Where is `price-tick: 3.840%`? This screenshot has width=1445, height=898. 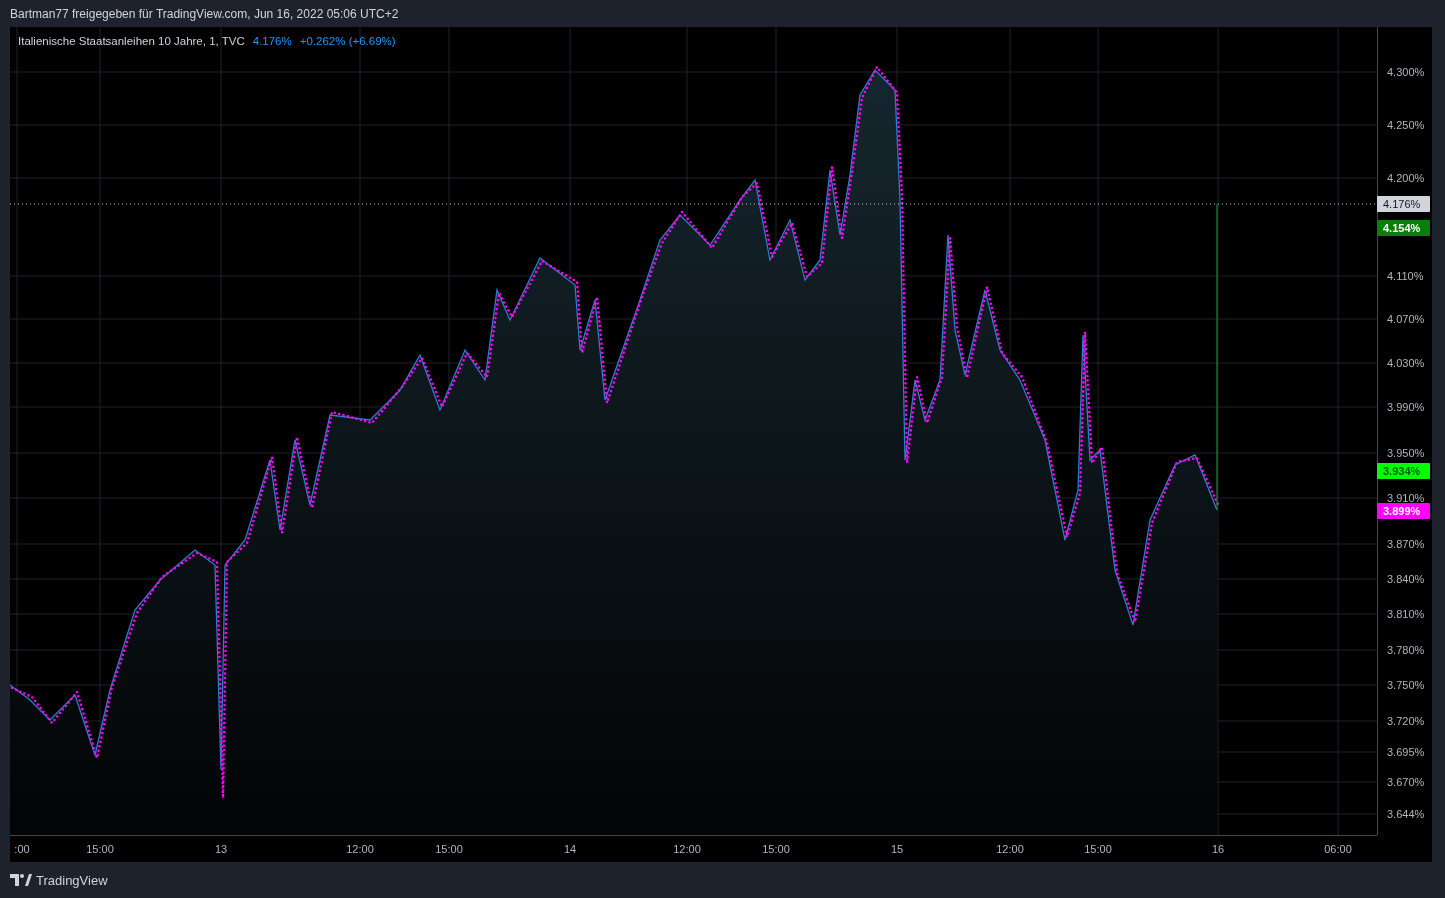
price-tick: 3.840% is located at coordinates (1406, 579).